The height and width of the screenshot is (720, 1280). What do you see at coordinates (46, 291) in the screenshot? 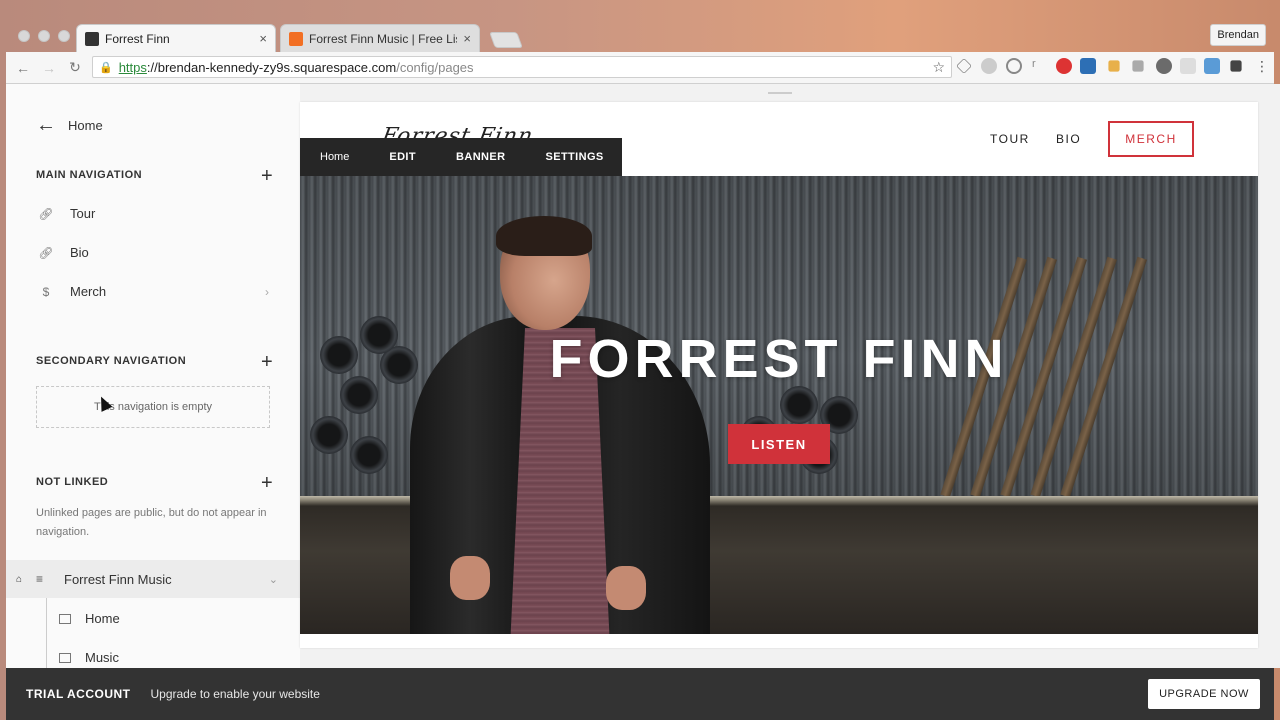
I see `dollar-icon: $` at bounding box center [46, 291].